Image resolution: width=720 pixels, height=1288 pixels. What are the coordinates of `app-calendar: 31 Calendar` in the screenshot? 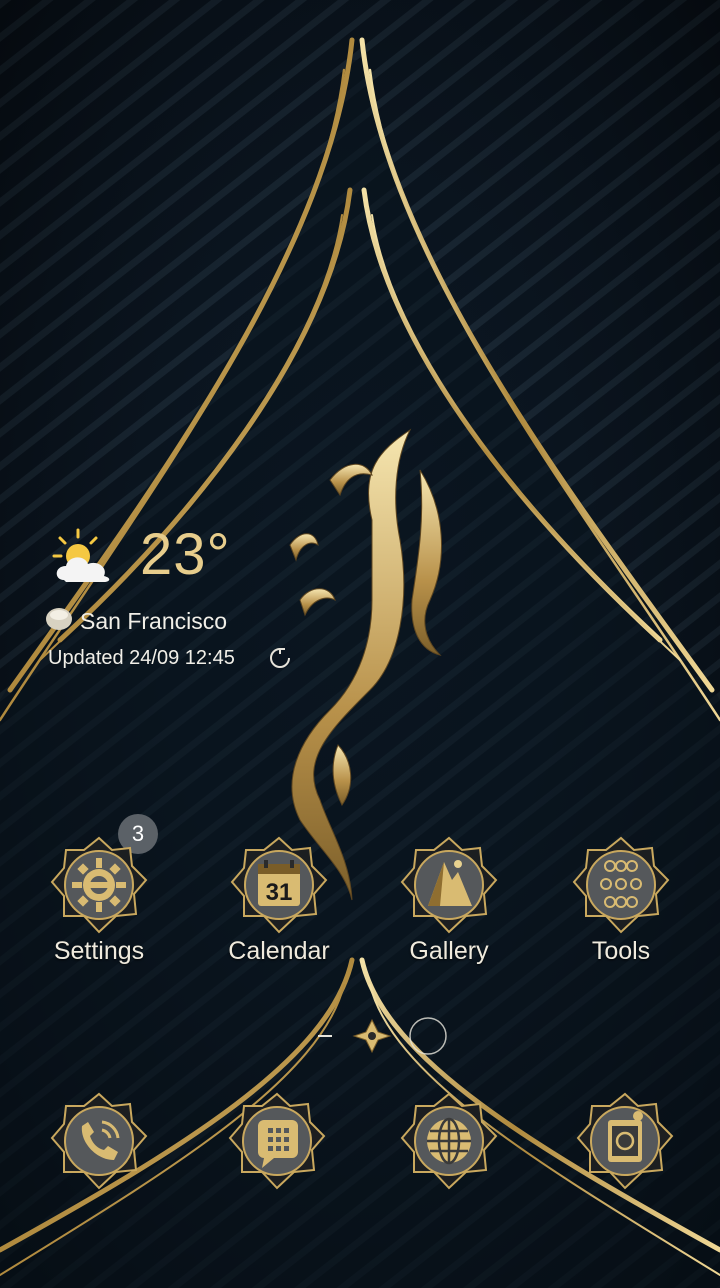 It's located at (279, 911).